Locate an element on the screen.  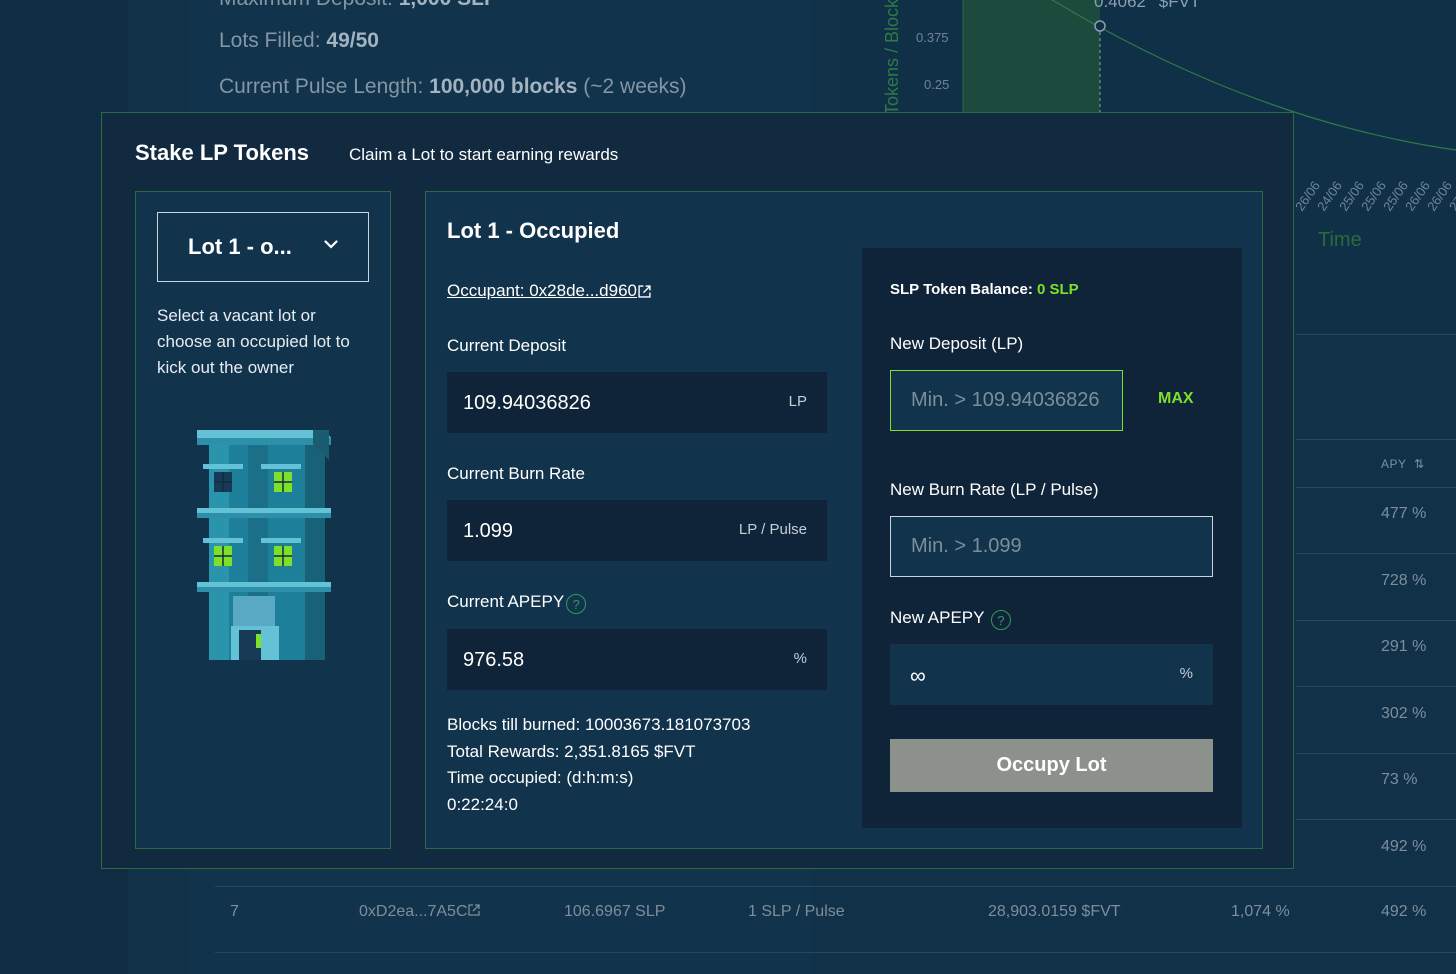
modal-subtitle: Claim a Lot to start earning rewards is located at coordinates (484, 154).